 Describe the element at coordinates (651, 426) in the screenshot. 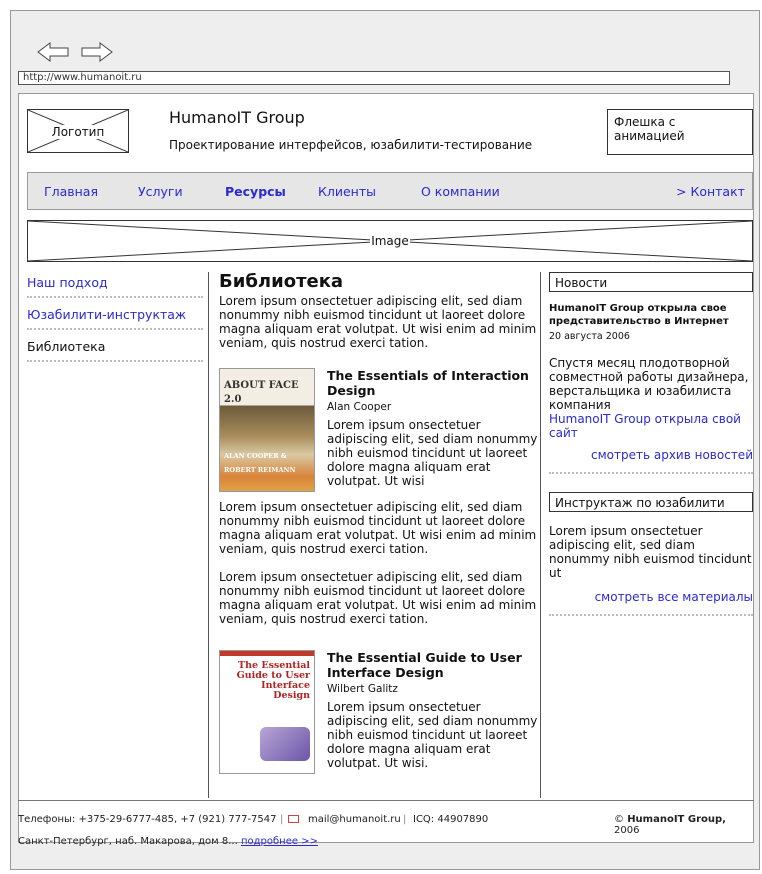

I see `news-link: HumanoIT Group открыла свой сайт` at that location.